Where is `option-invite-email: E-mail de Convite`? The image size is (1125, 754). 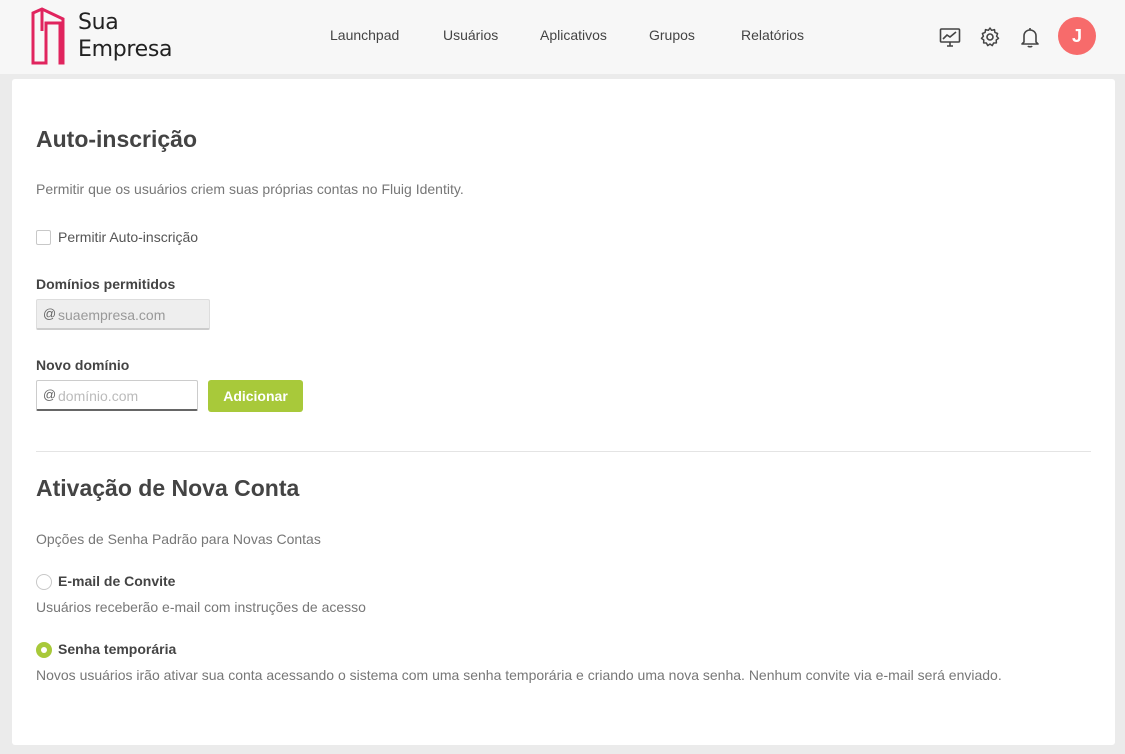
option-invite-email: E-mail de Convite is located at coordinates (136, 582).